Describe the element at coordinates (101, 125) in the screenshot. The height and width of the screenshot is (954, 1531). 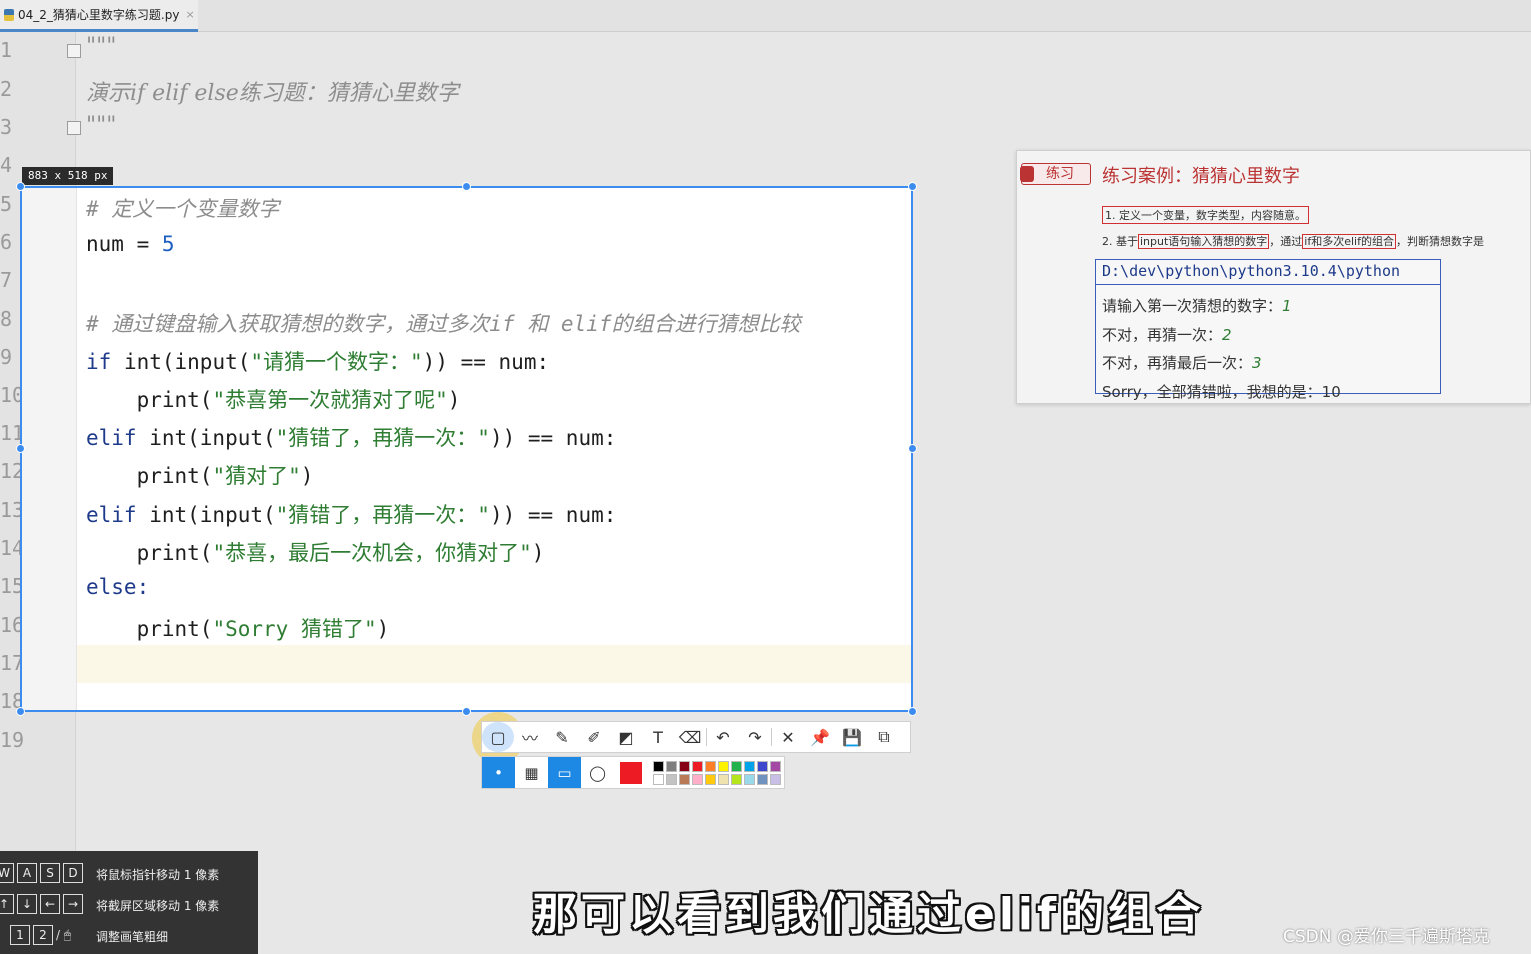
I see `docstring-close: """` at that location.